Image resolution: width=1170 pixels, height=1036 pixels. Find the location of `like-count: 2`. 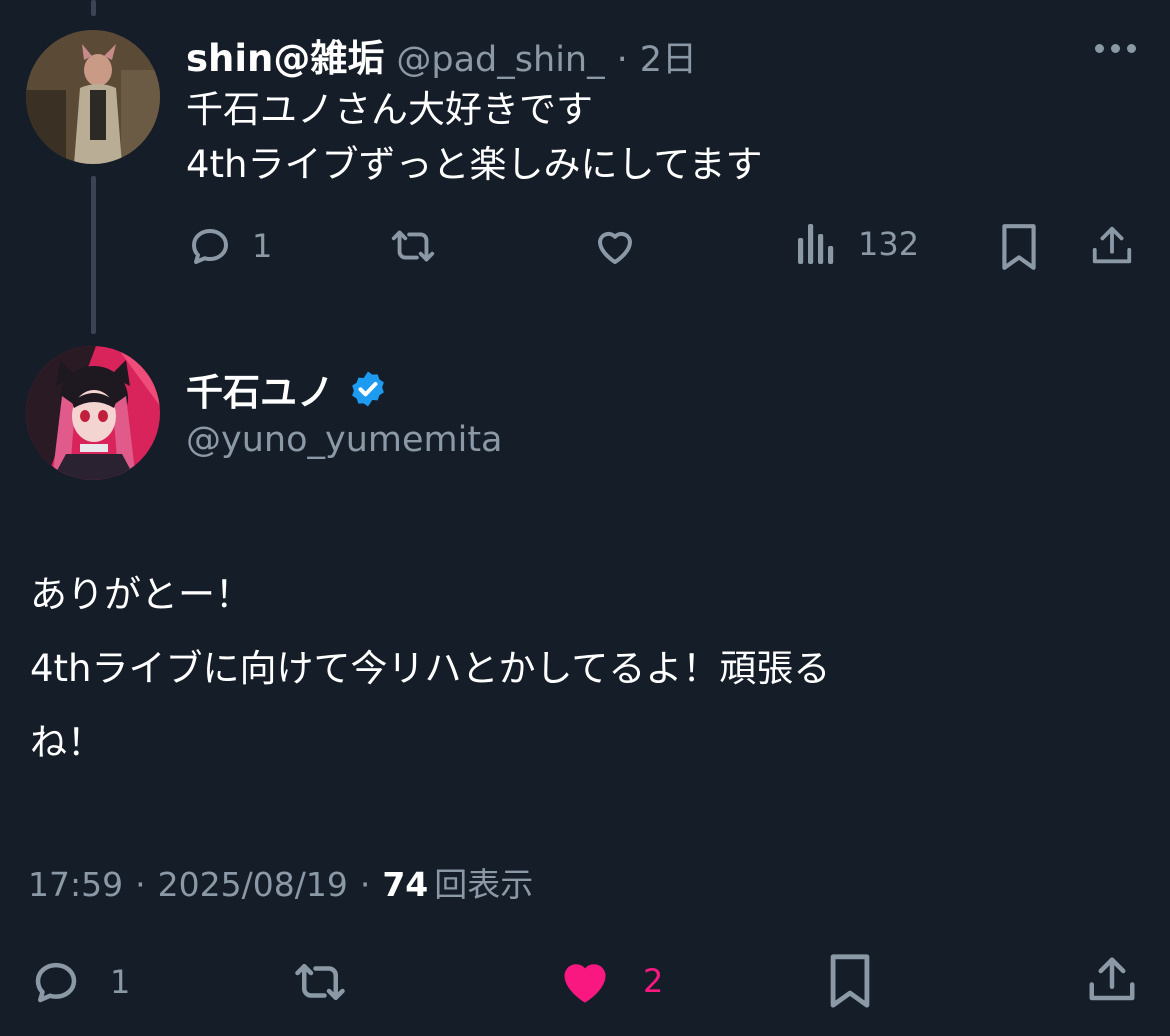

like-count: 2 is located at coordinates (653, 981).